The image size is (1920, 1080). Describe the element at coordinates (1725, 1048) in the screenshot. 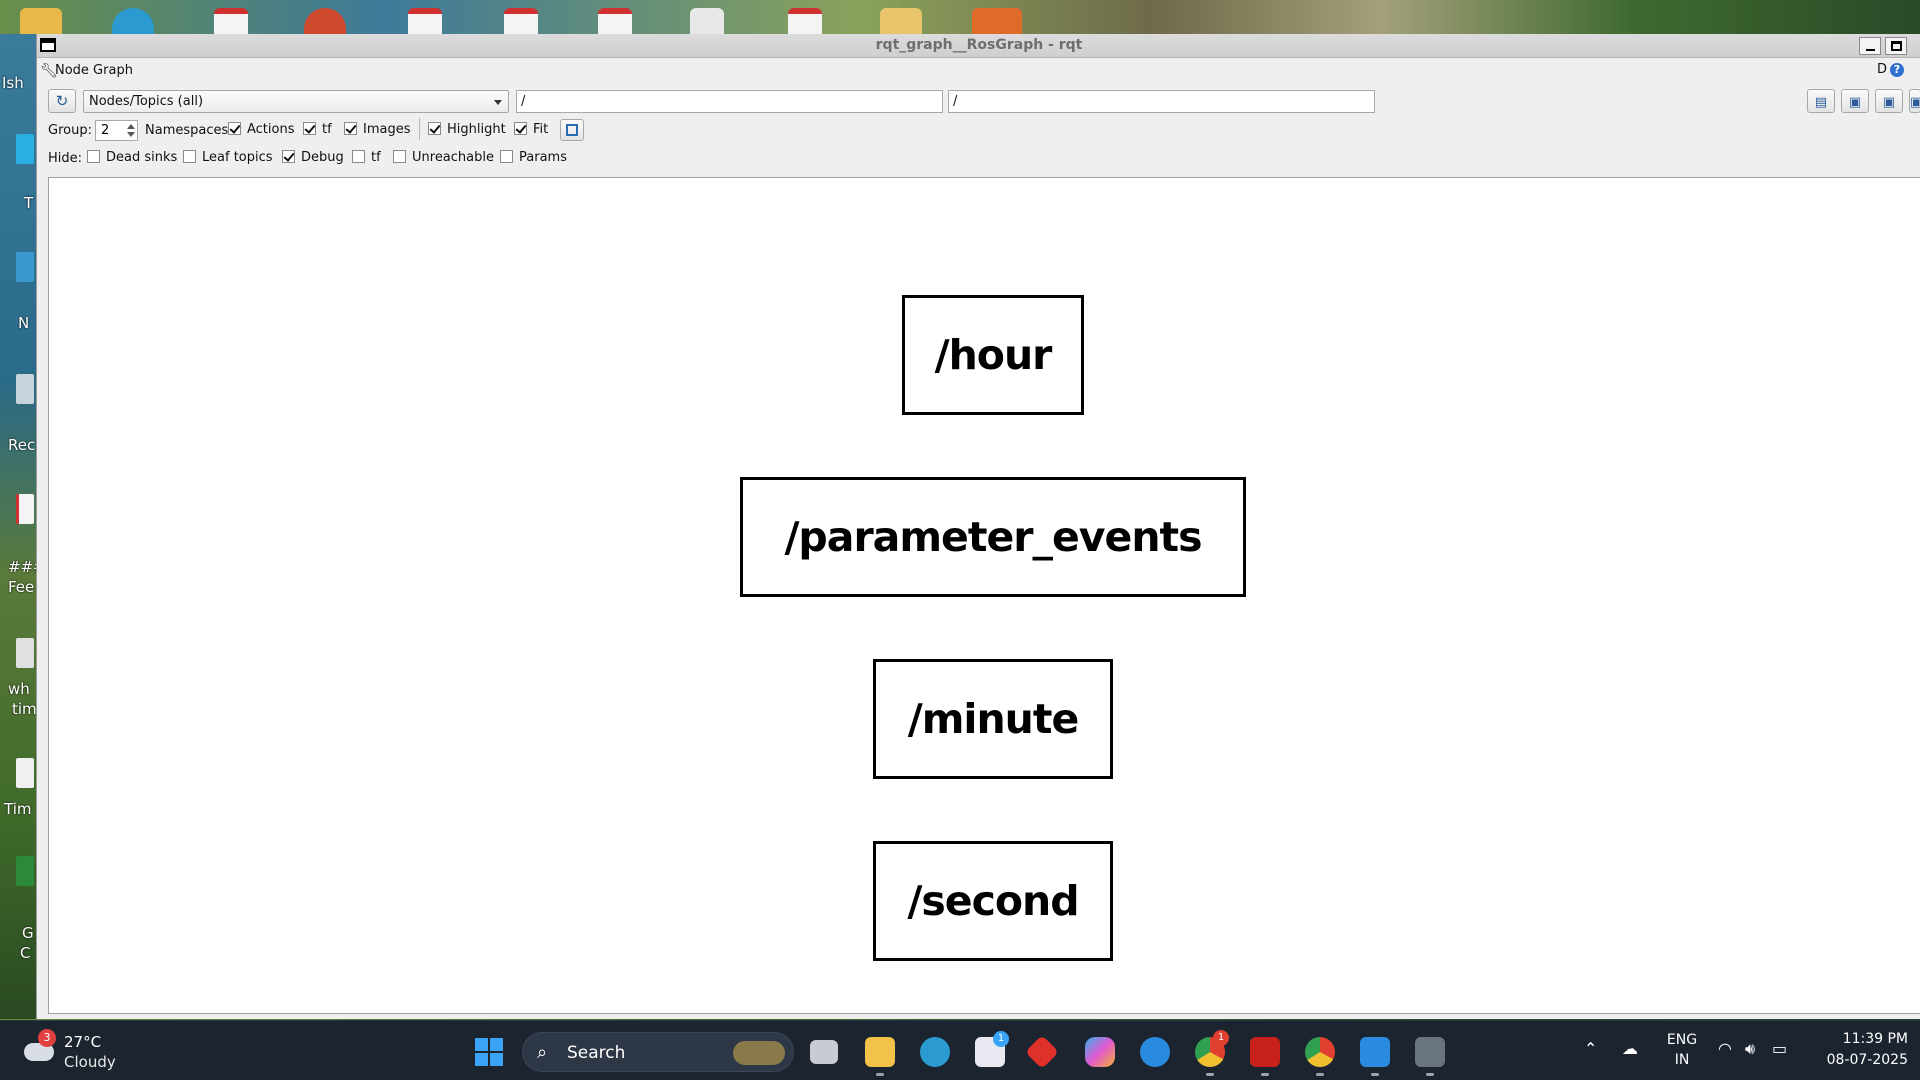

I see `wifi-icon: ◠` at that location.